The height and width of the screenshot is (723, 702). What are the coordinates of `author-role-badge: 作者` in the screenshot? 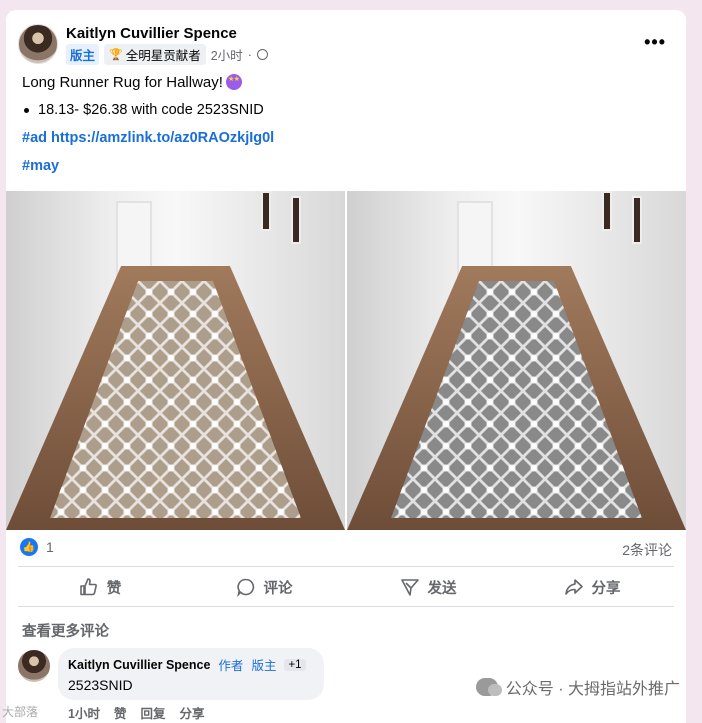 It's located at (231, 666).